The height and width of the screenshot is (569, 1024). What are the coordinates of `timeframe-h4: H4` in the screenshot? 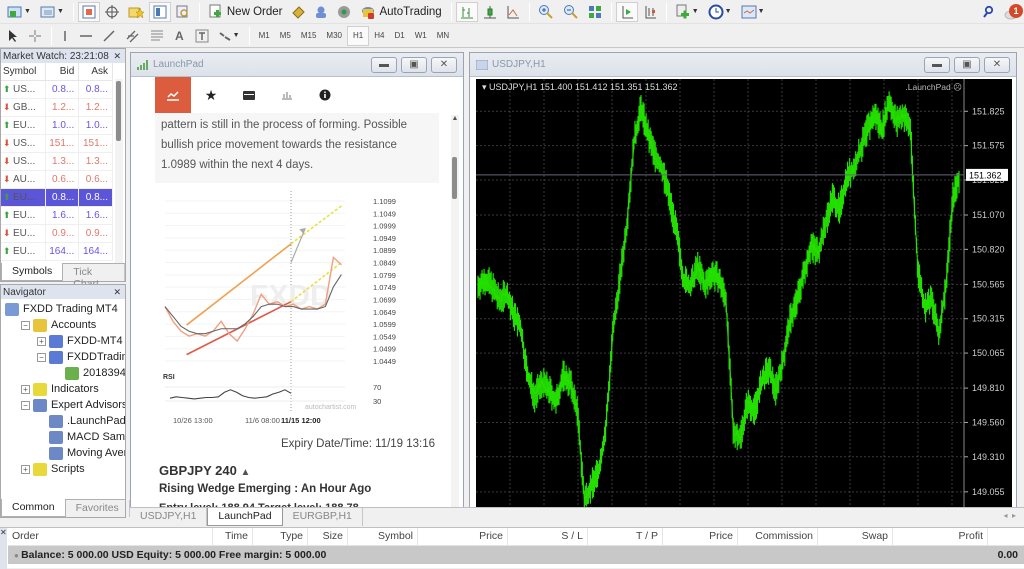 It's located at (379, 36).